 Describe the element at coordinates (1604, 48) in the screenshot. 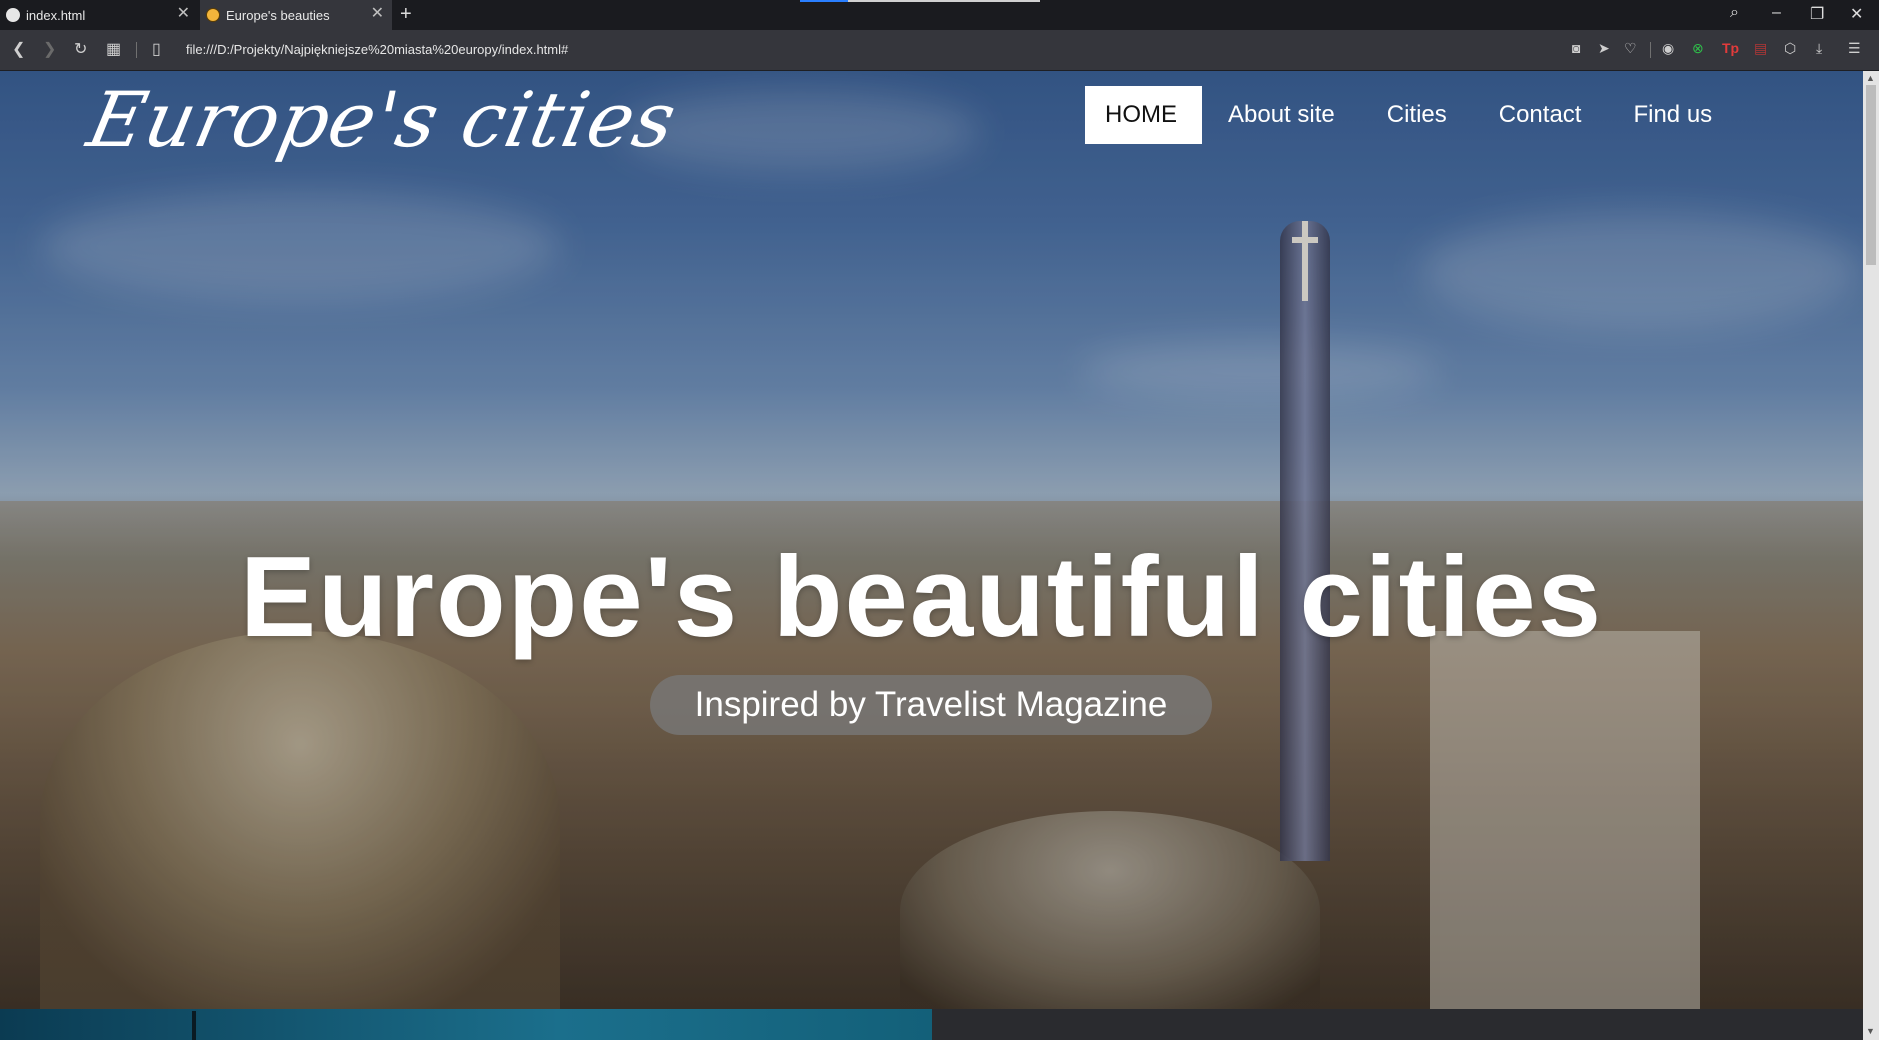

I see `send-icon: ➤` at that location.